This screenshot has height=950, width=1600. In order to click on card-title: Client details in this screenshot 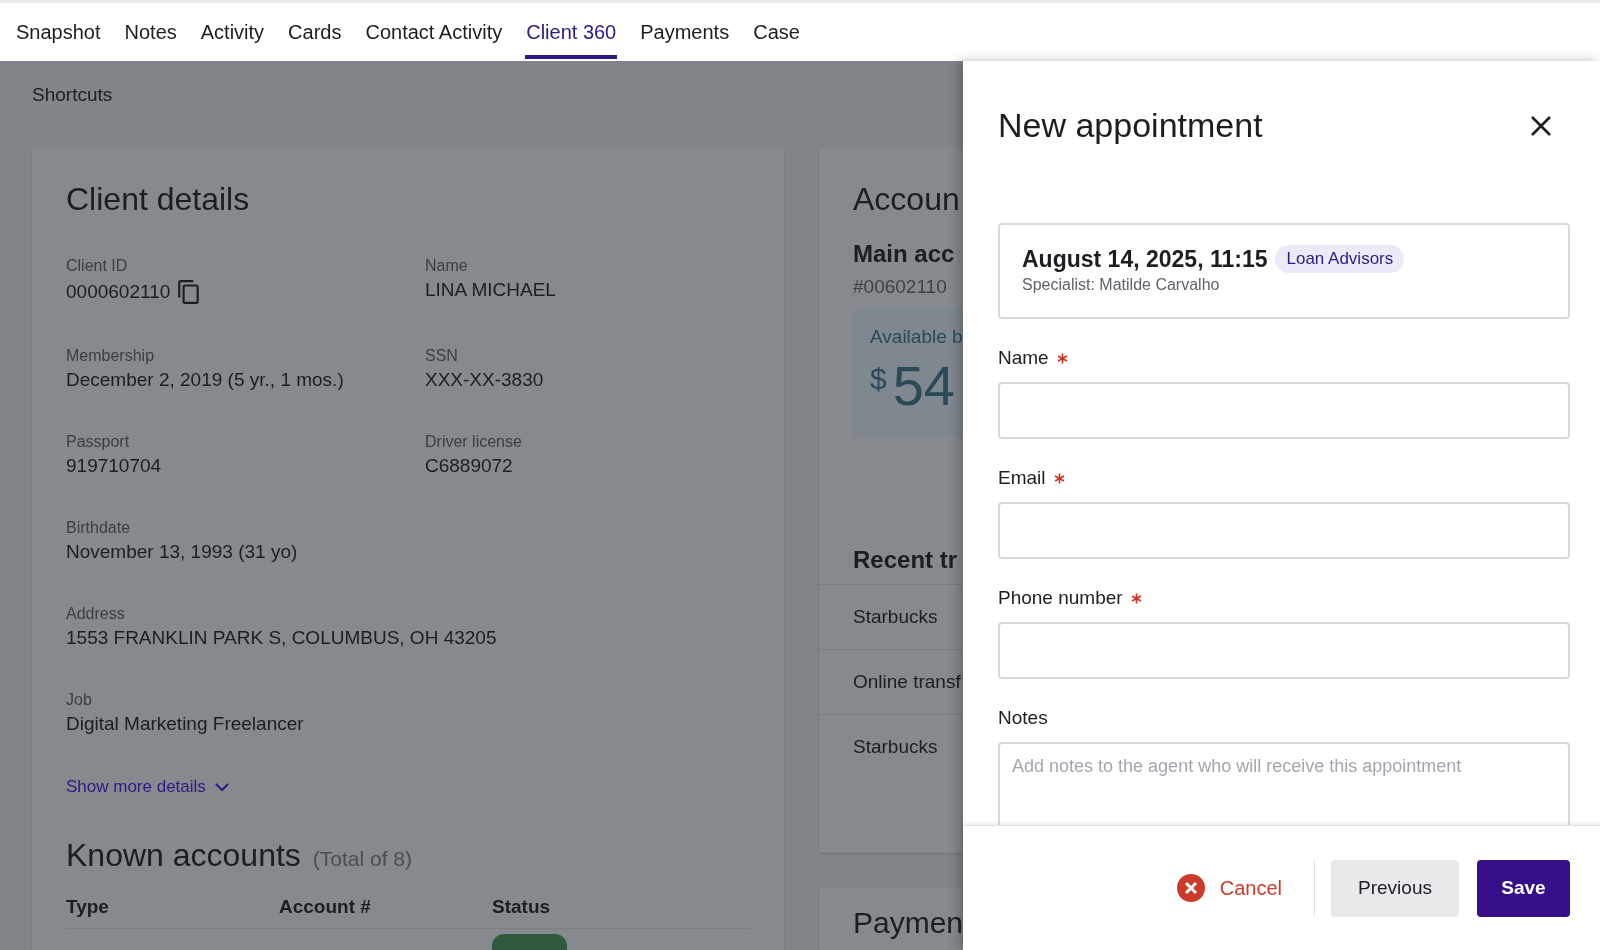, I will do `click(158, 199)`.